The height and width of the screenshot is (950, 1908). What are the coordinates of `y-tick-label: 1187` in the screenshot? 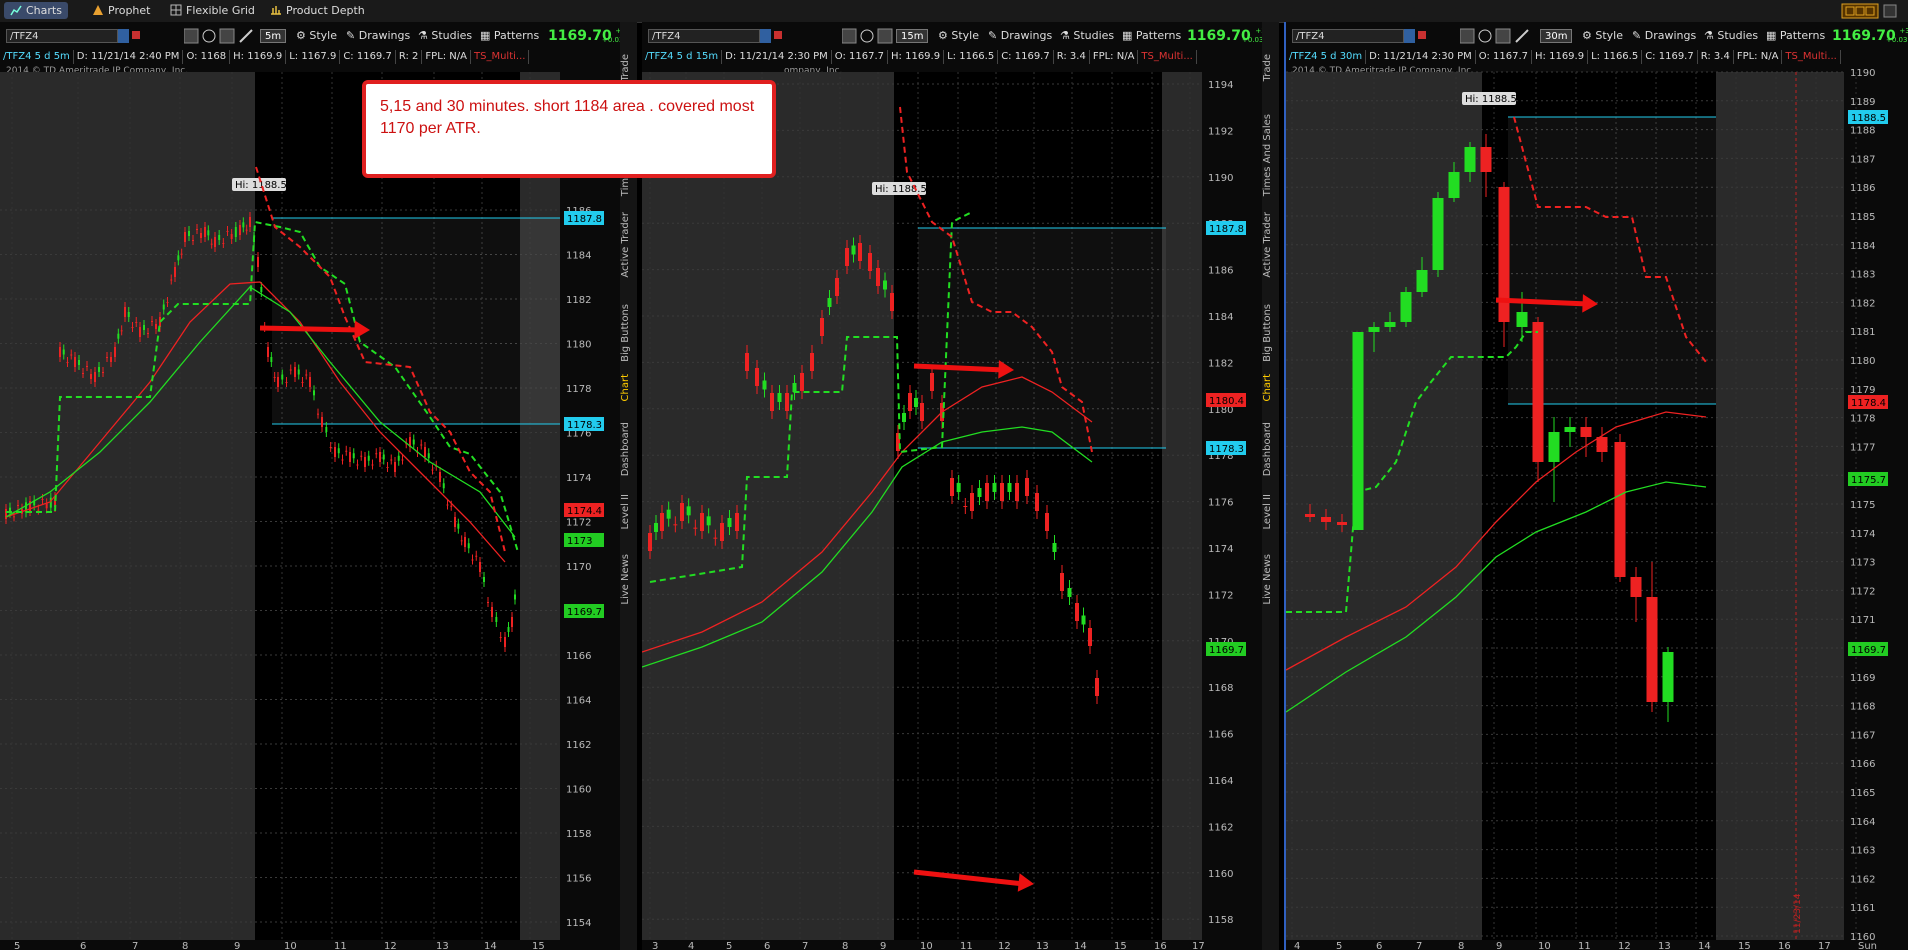 It's located at (1862, 159).